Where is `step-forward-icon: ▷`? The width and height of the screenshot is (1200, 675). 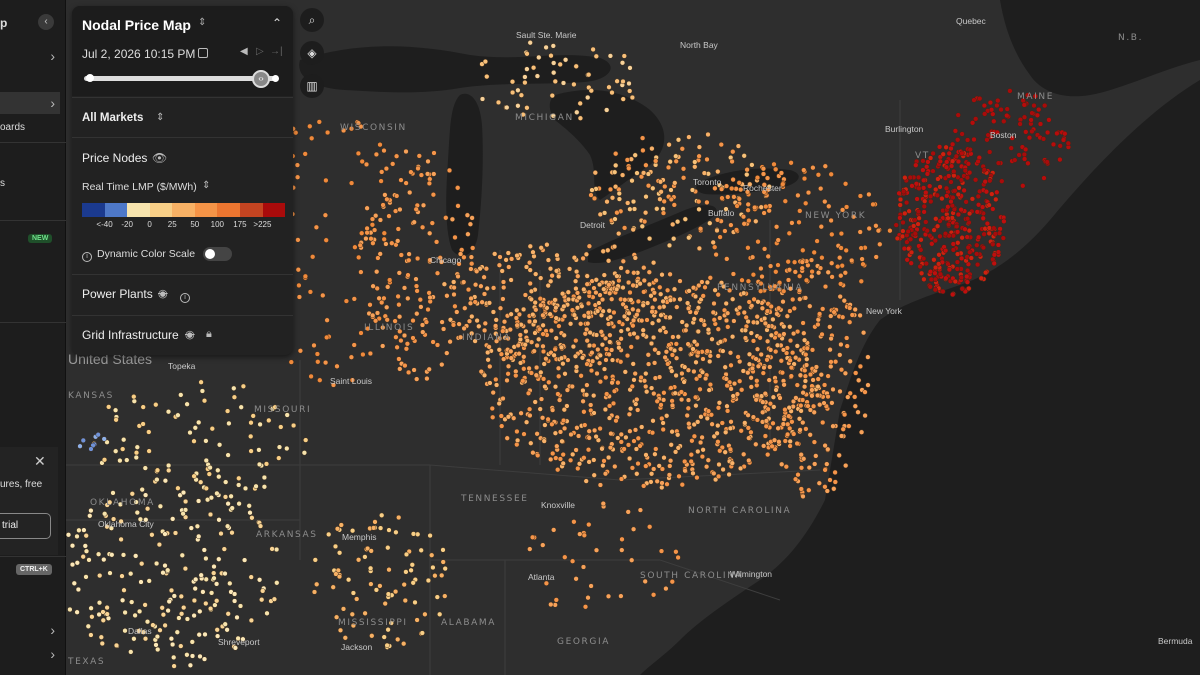 step-forward-icon: ▷ is located at coordinates (260, 51).